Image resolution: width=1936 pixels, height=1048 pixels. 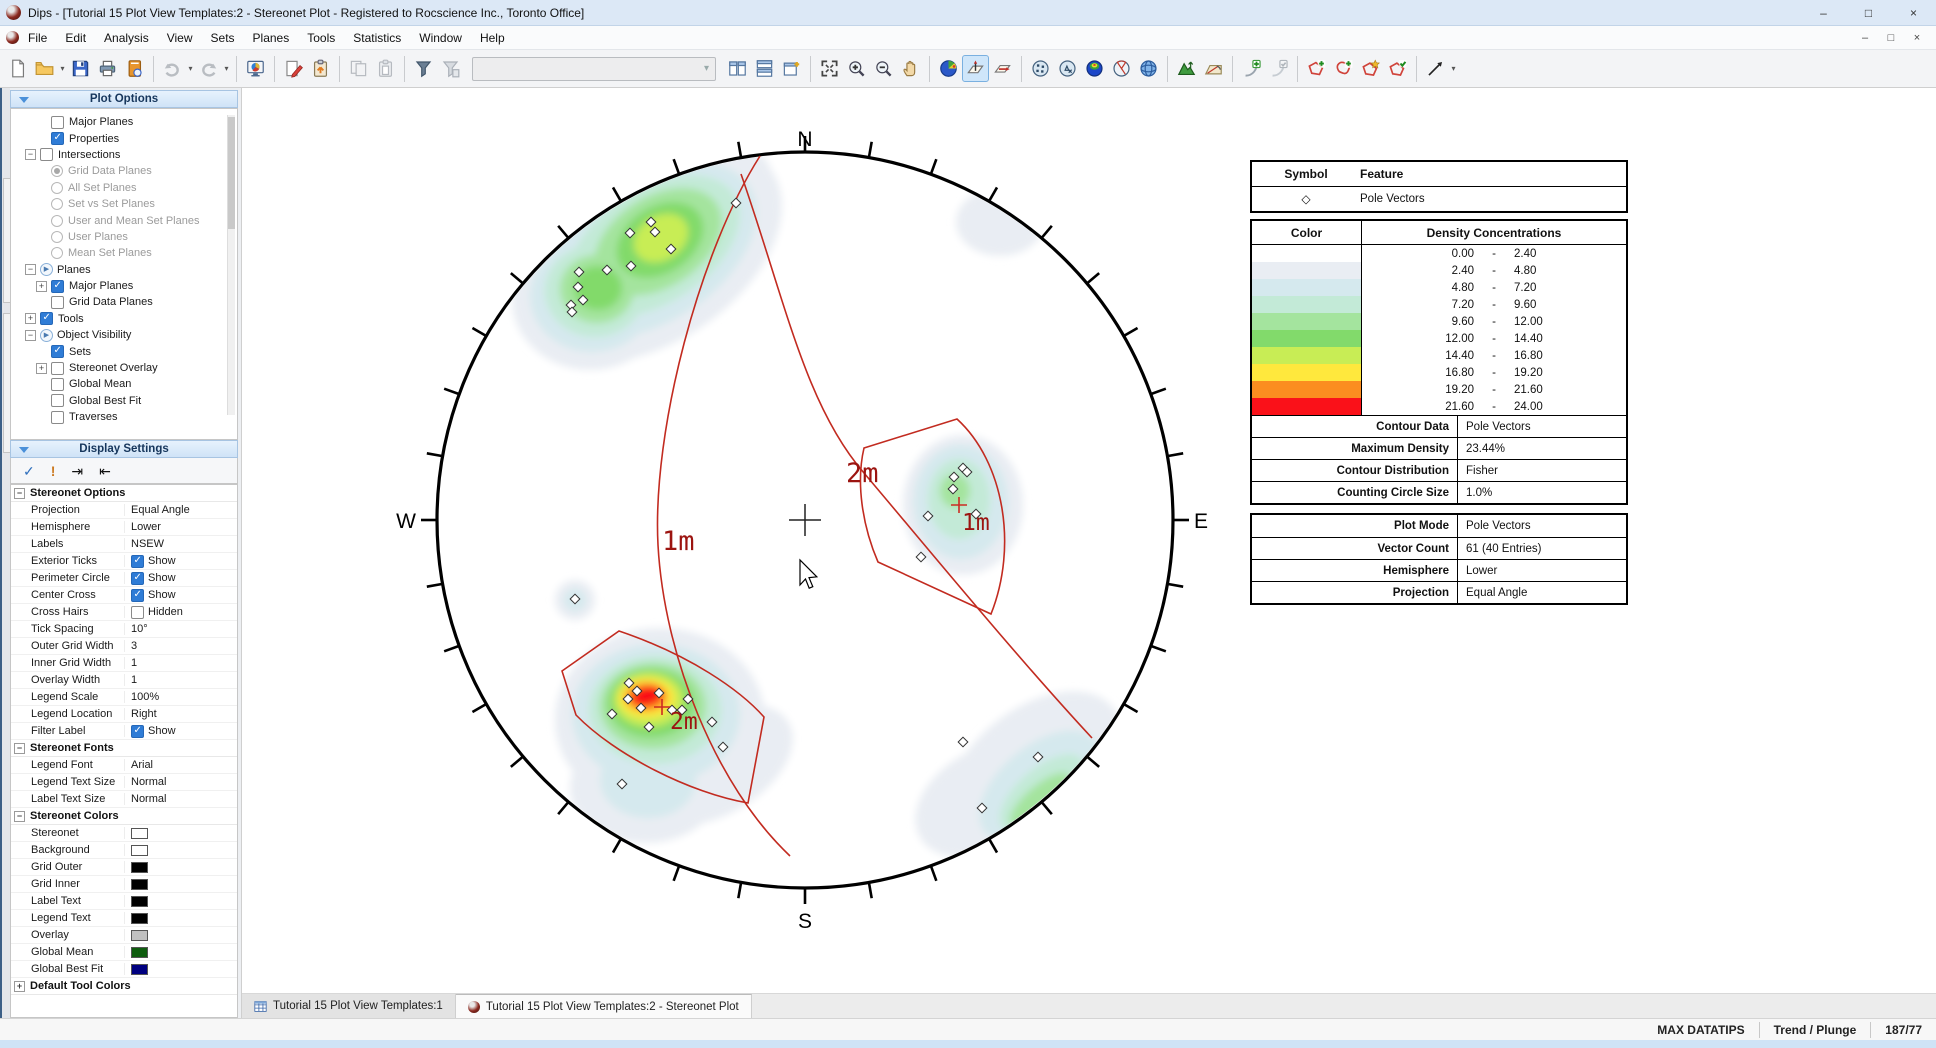 I want to click on tree-item-properties: Properties, so click(x=124, y=138).